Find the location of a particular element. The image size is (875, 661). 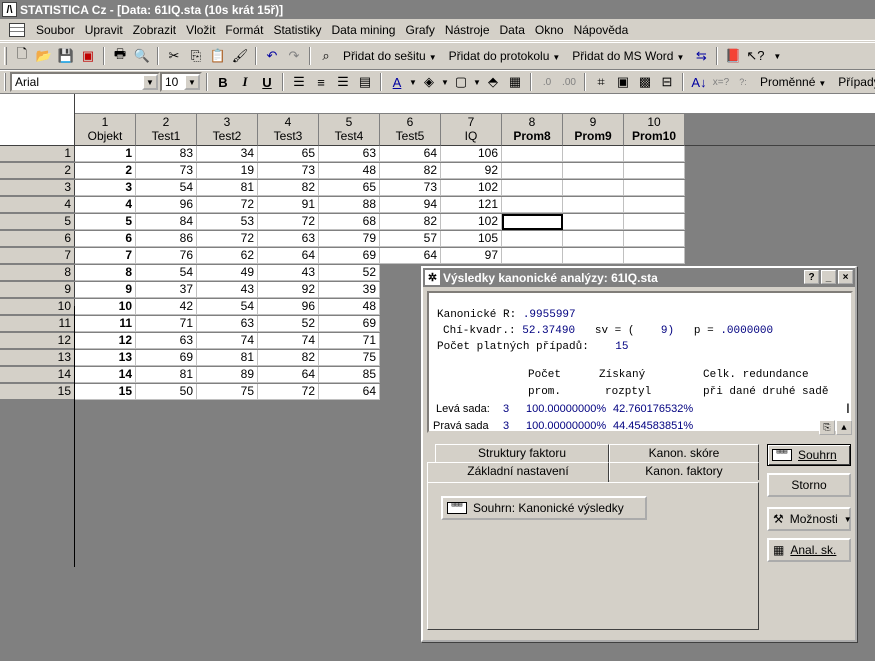

grid-icon: ▦ is located at coordinates (515, 82).